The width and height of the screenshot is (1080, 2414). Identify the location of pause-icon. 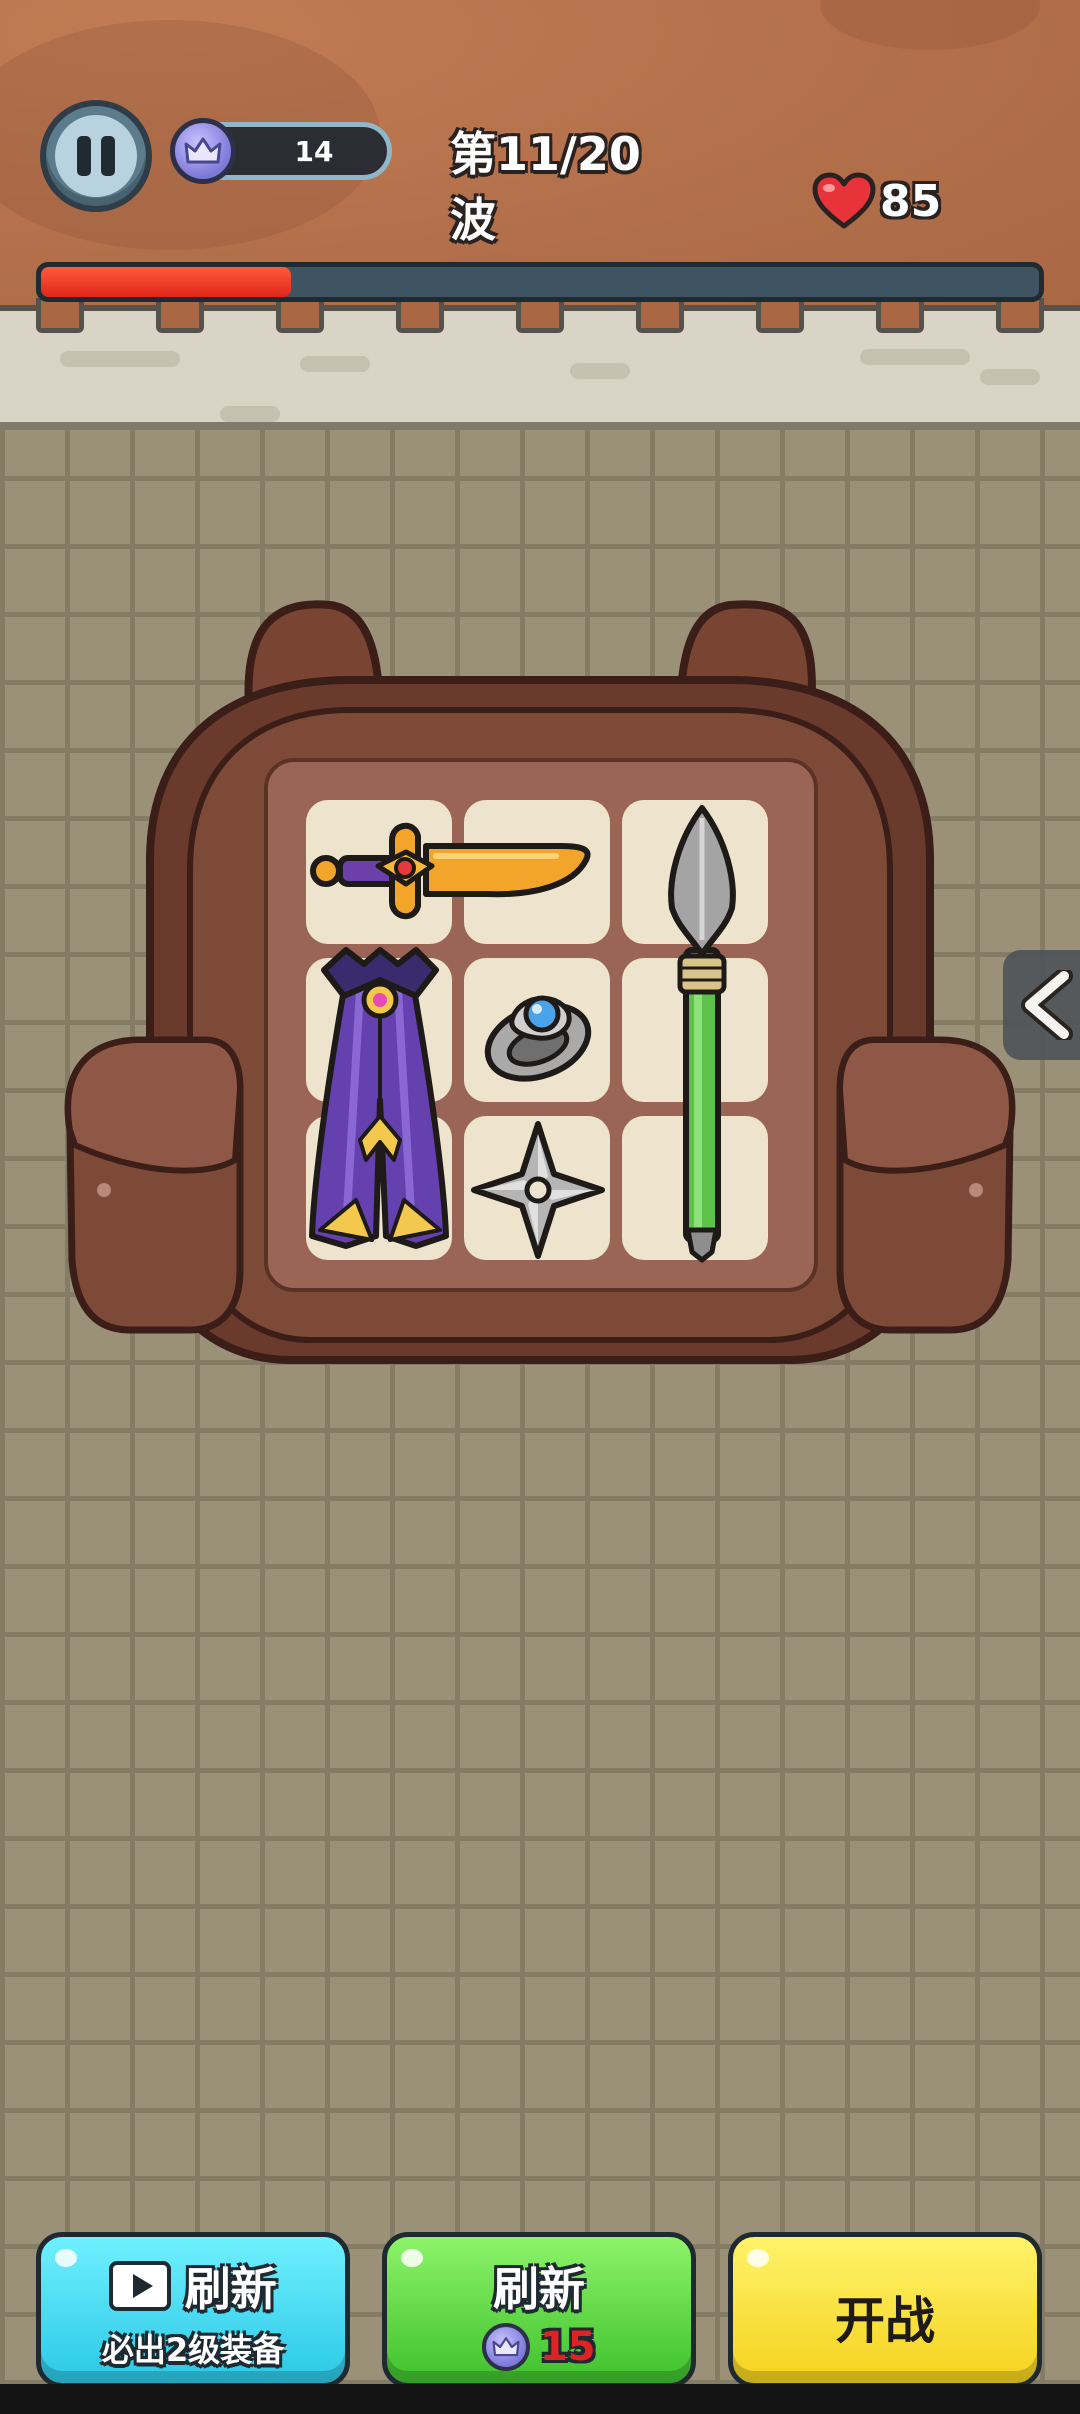
(96, 156).